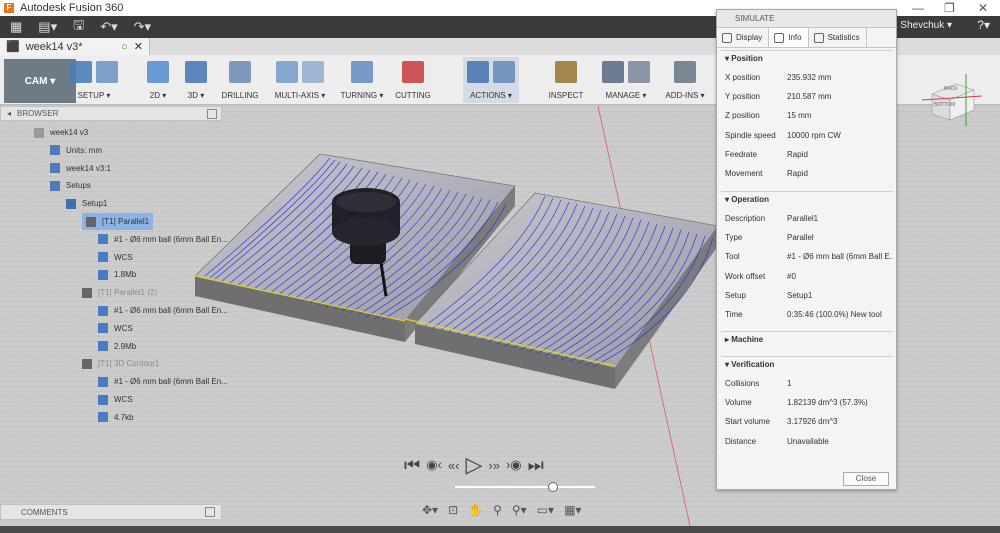  Describe the element at coordinates (118, 221) in the screenshot. I see `browser-item: [T1] Parallel1` at that location.